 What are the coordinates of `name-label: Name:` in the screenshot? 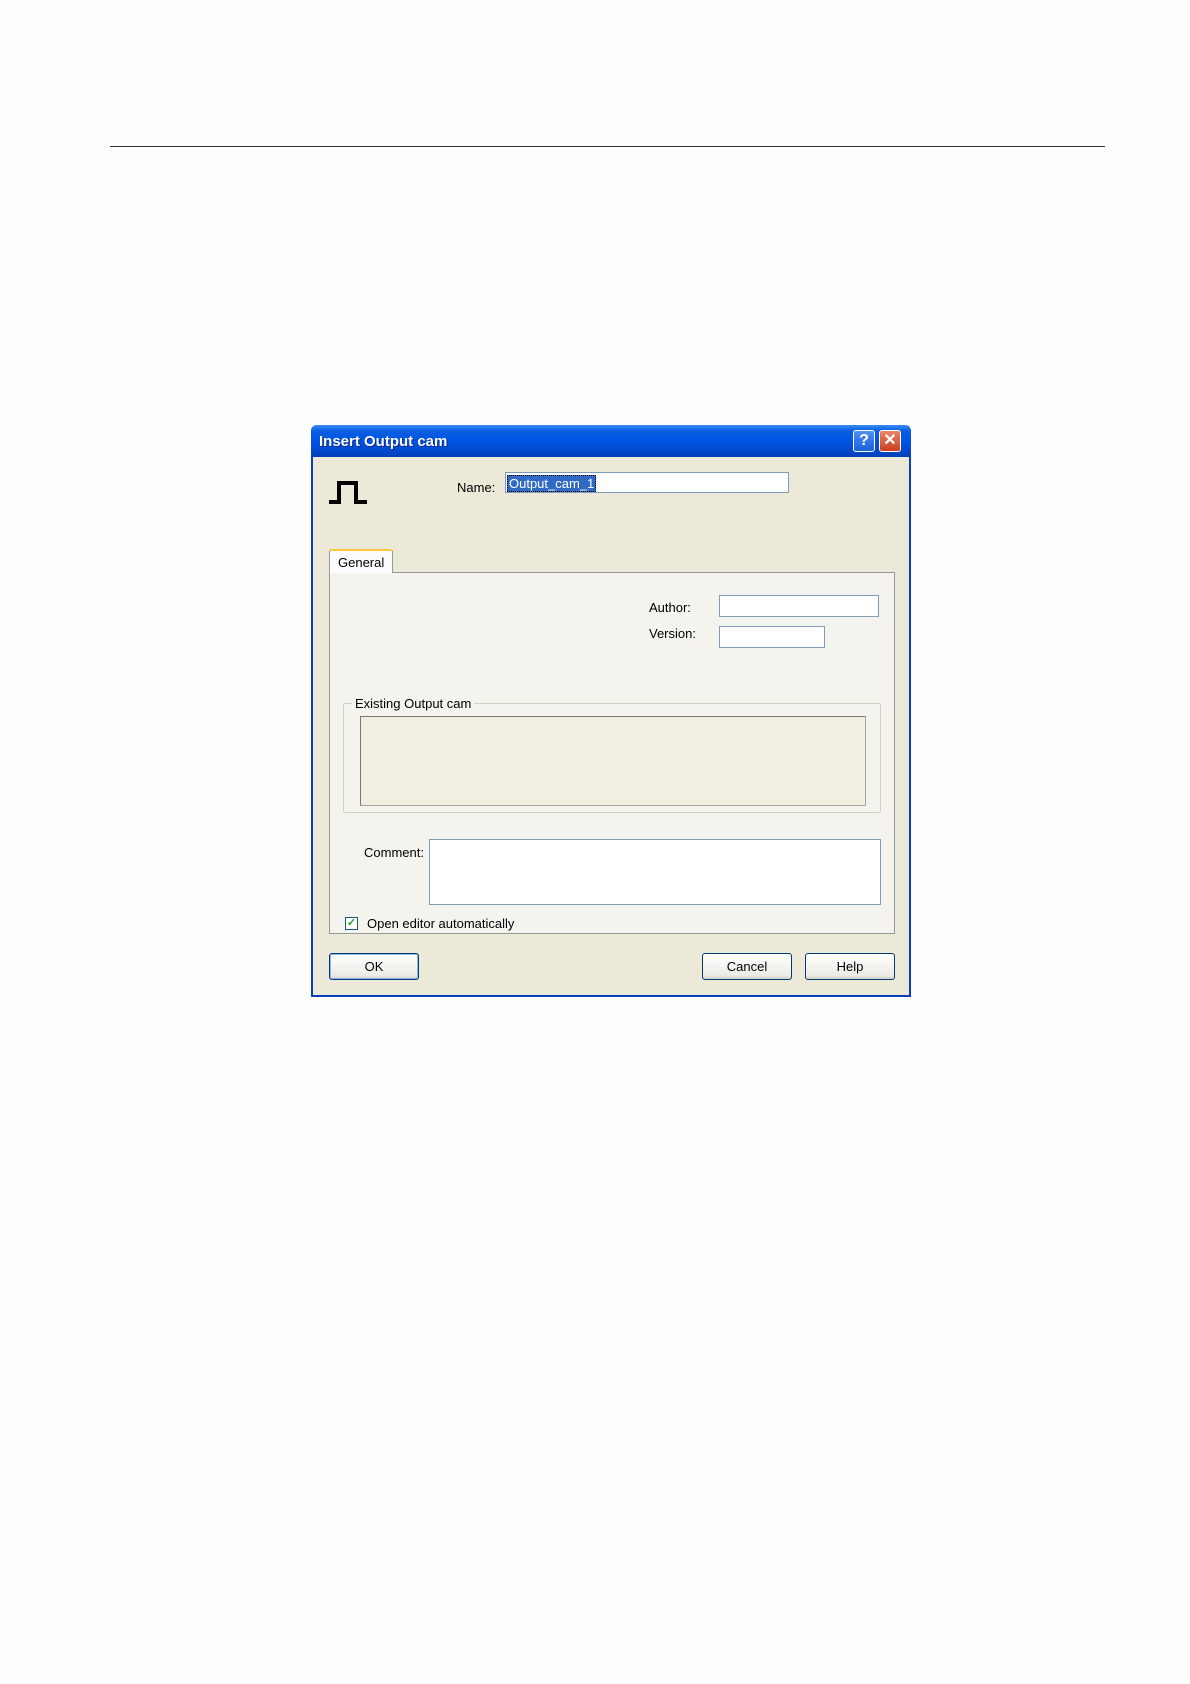 It's located at (476, 487).